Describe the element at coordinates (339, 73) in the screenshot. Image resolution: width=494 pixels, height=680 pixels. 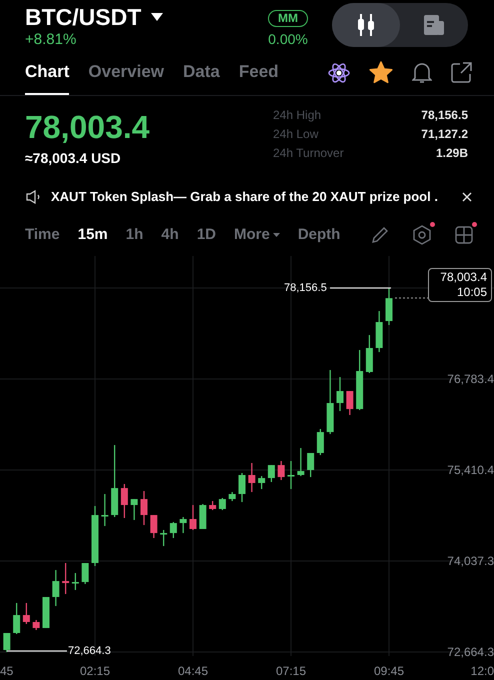
I see `atom-icon` at that location.